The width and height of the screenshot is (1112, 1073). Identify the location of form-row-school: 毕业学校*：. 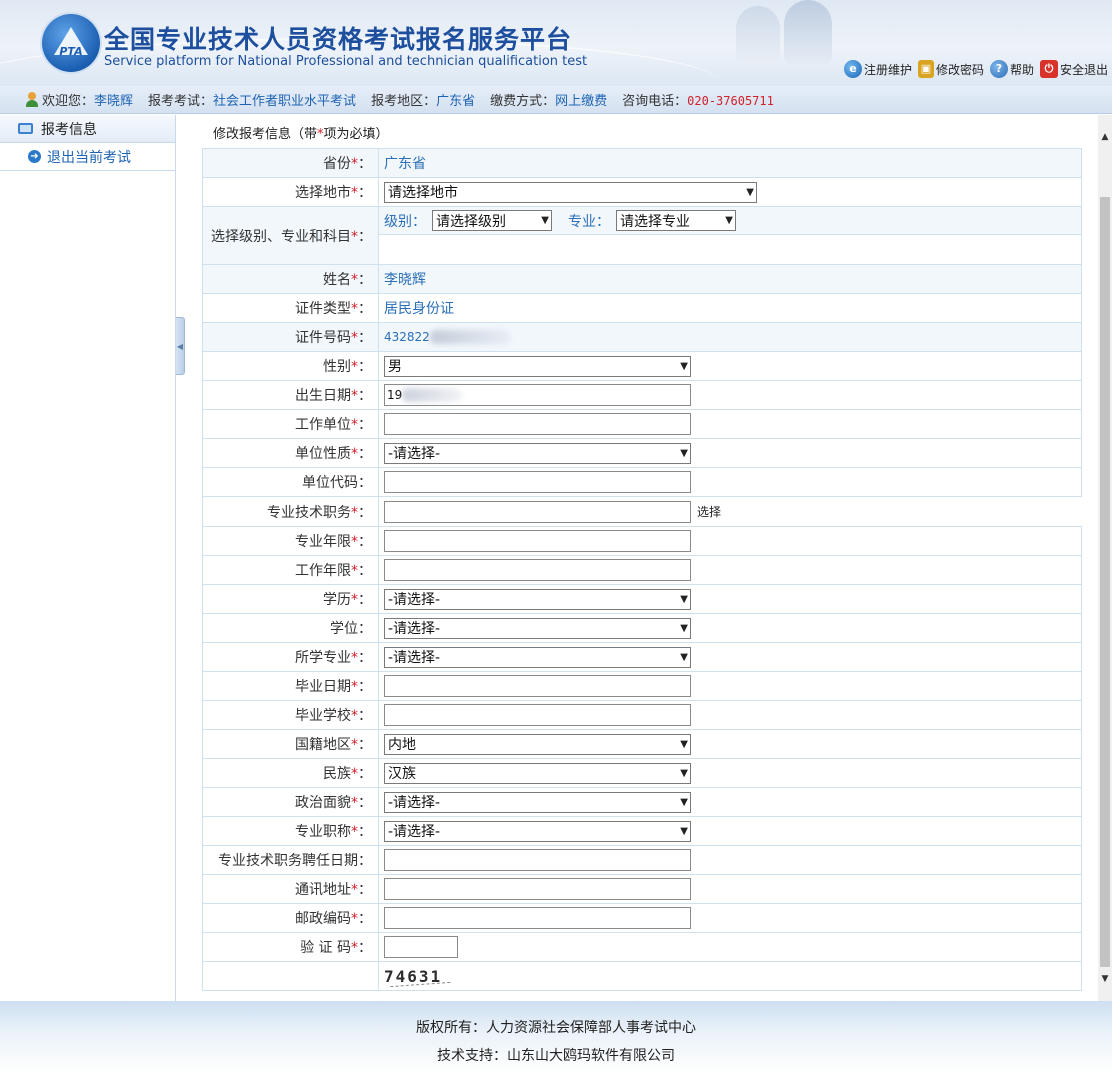
(642, 715).